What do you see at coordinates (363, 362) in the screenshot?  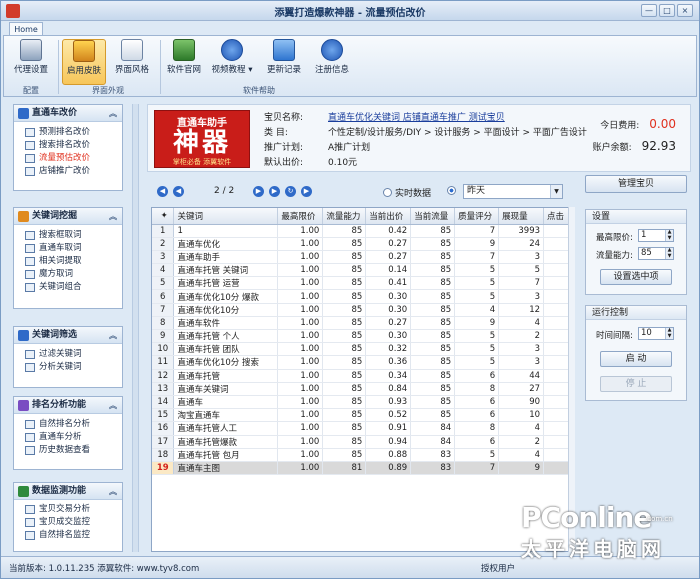 I see `table-row: 11 直通车优化10分 搜索 1.00 85 0.36 85 5 3` at bounding box center [363, 362].